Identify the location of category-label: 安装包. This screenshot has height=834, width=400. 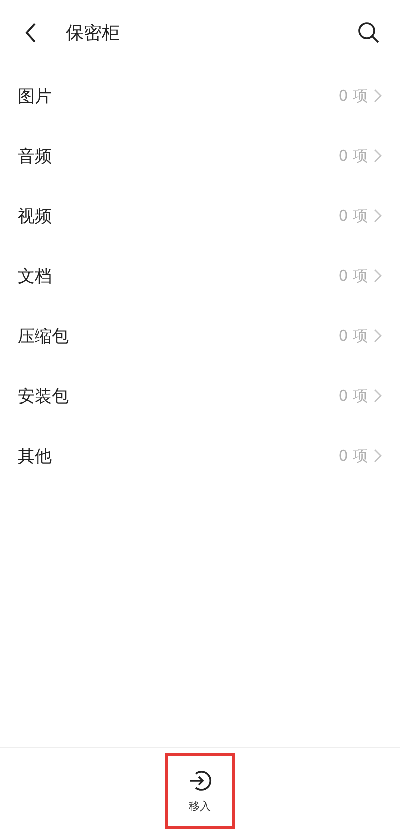
(44, 397).